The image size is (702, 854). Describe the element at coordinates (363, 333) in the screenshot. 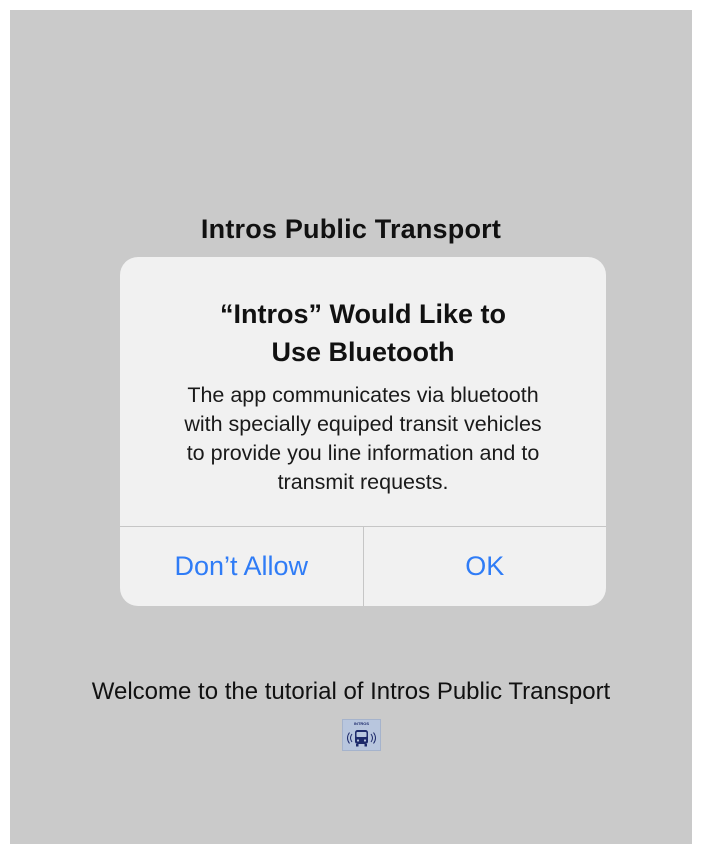

I see `dialog-title: “Intros” Would Like to Use Bluetooth` at that location.